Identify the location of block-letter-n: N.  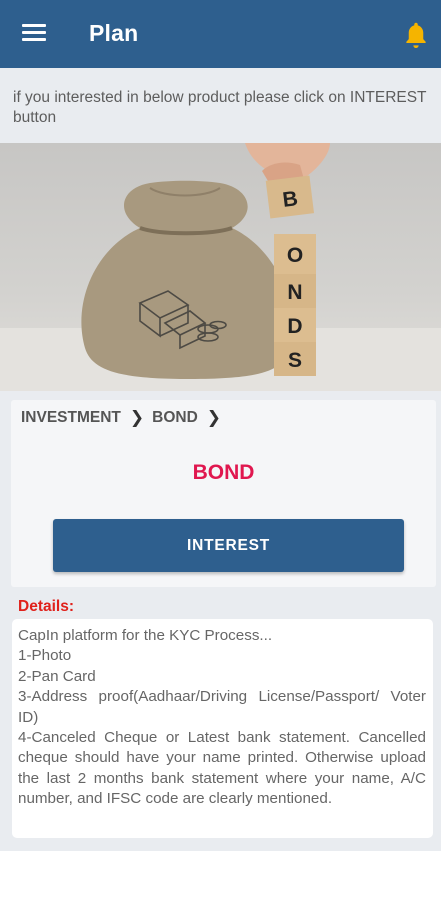
(294, 292).